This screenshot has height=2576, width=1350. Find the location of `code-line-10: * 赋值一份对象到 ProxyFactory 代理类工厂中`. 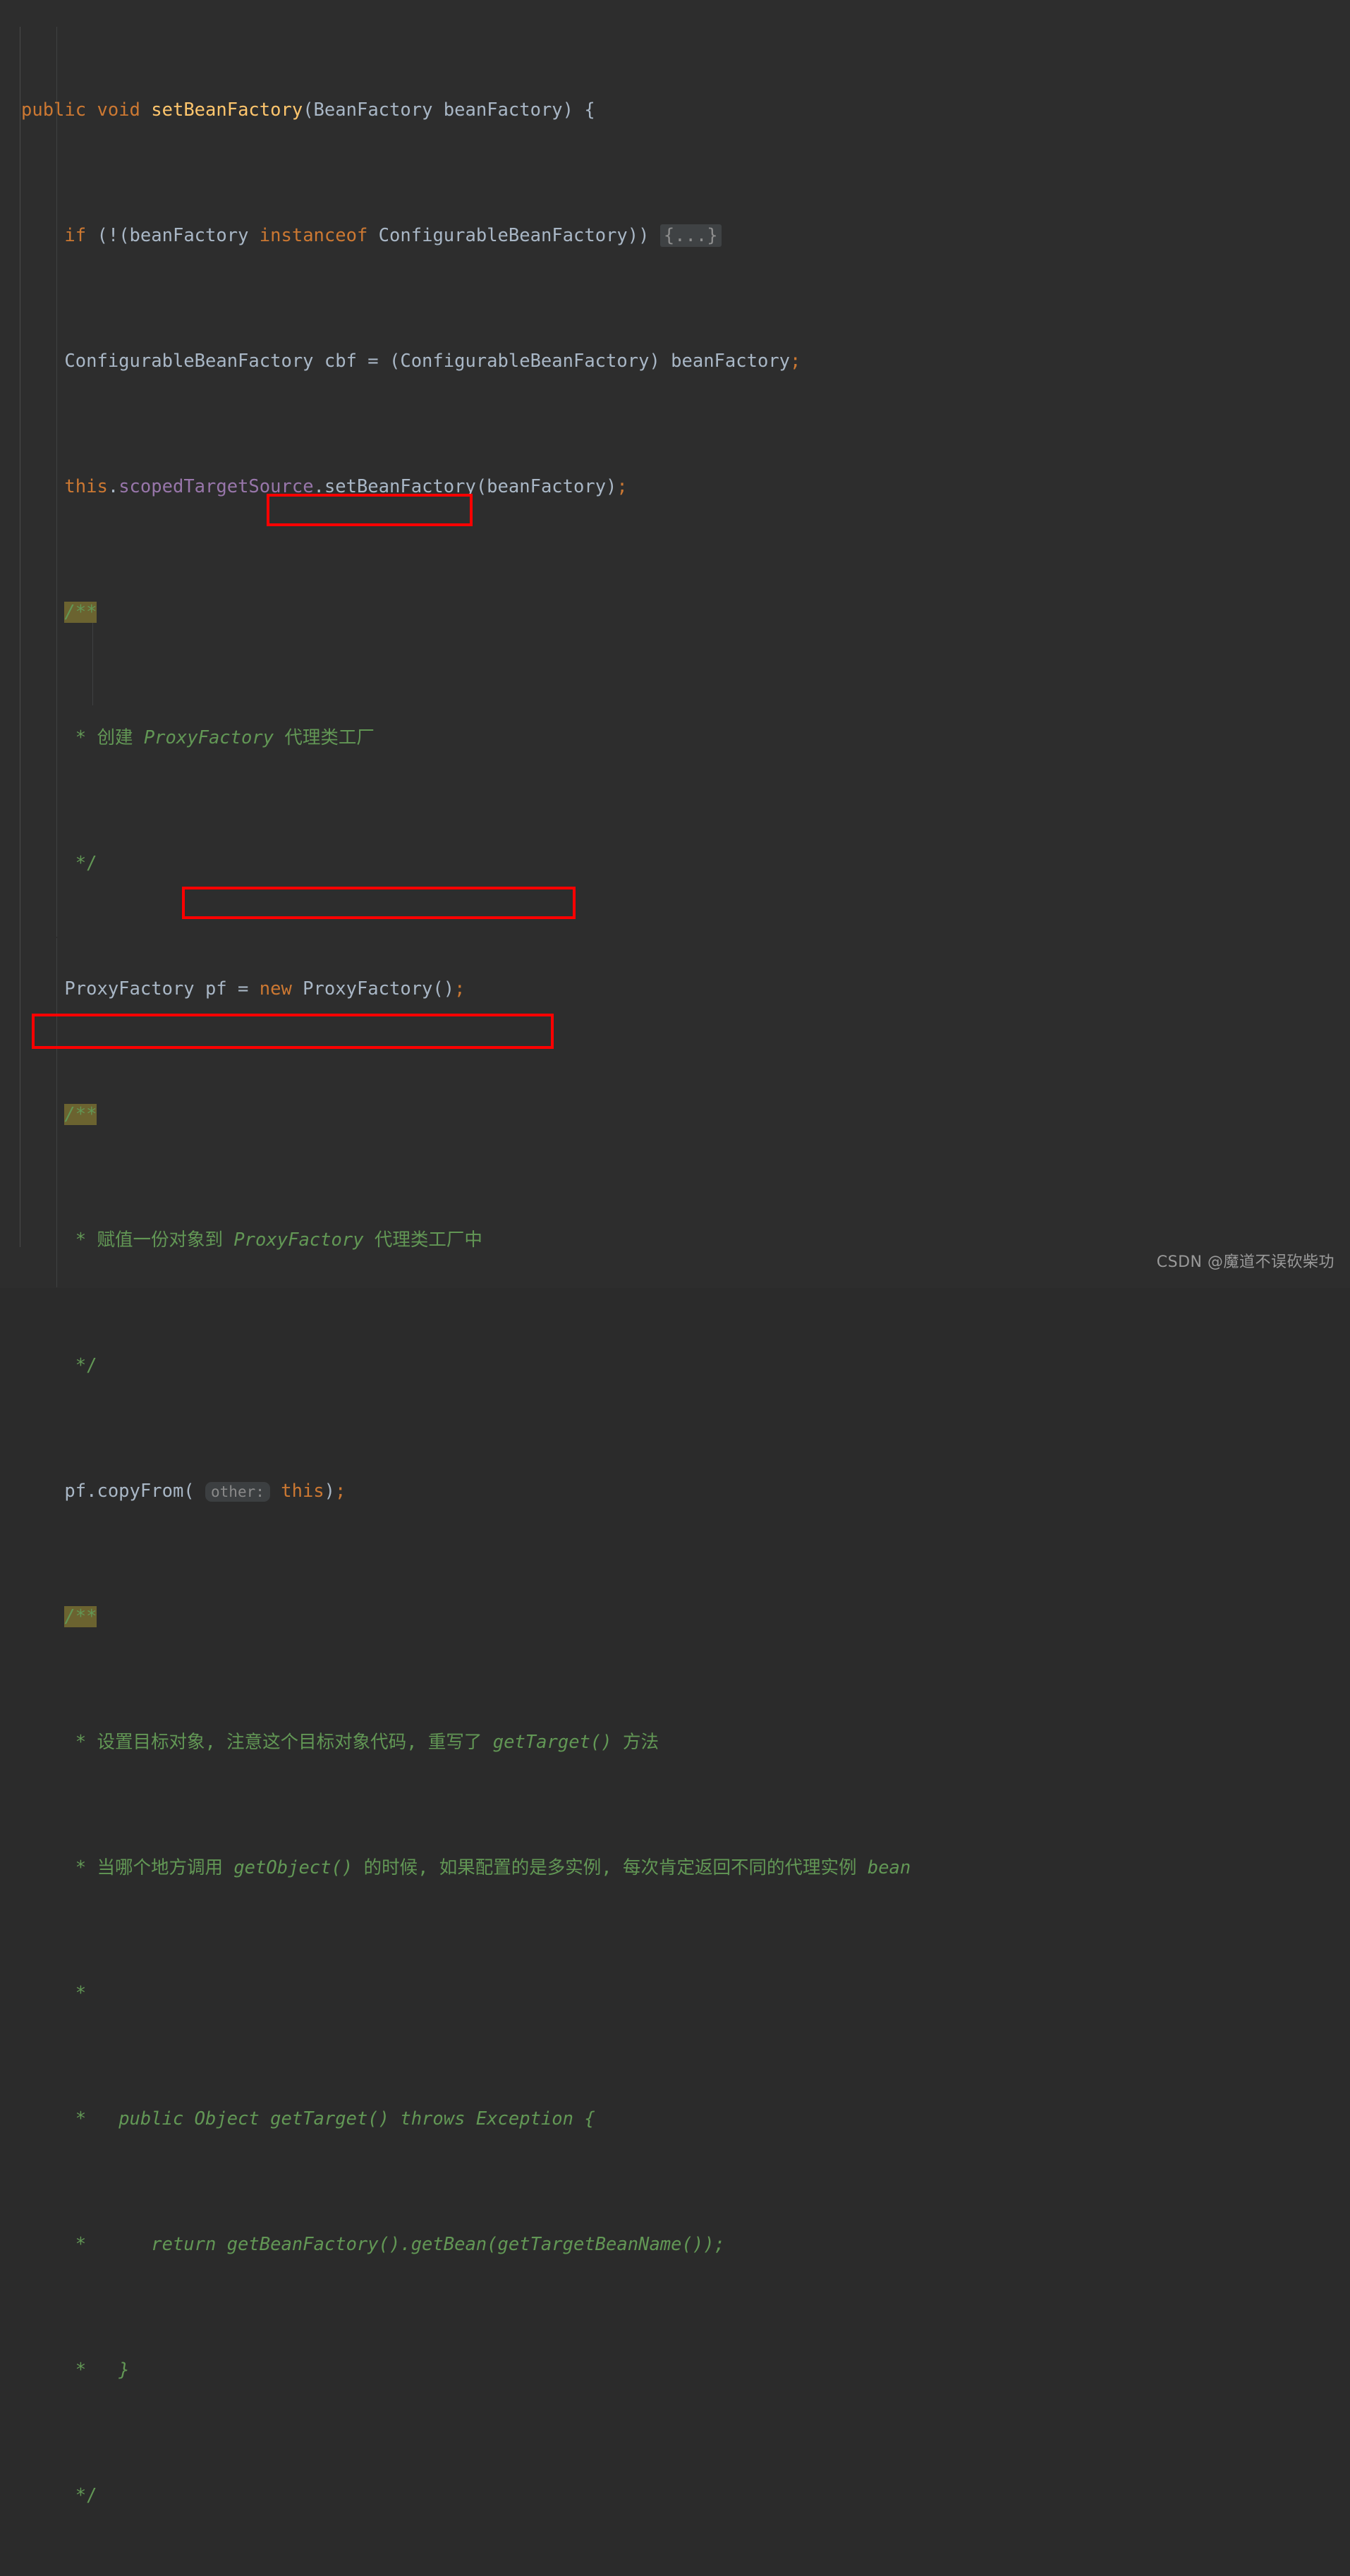

code-line-10: * 赋值一份对象到 ProxyFactory 代理类工厂中 is located at coordinates (584, 1240).